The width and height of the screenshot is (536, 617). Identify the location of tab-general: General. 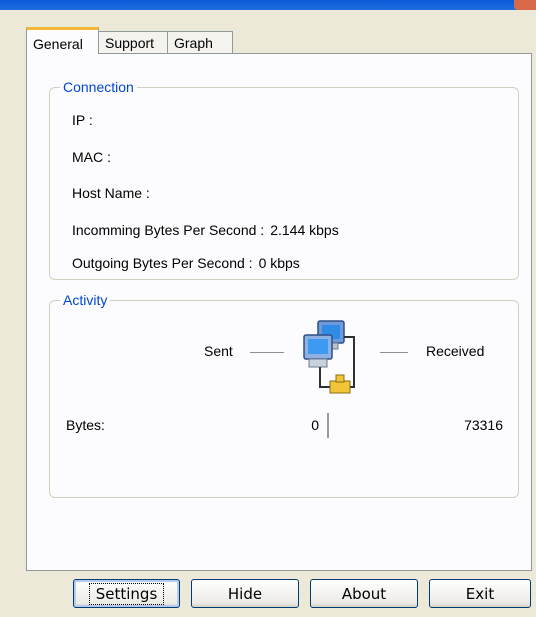
(62, 40).